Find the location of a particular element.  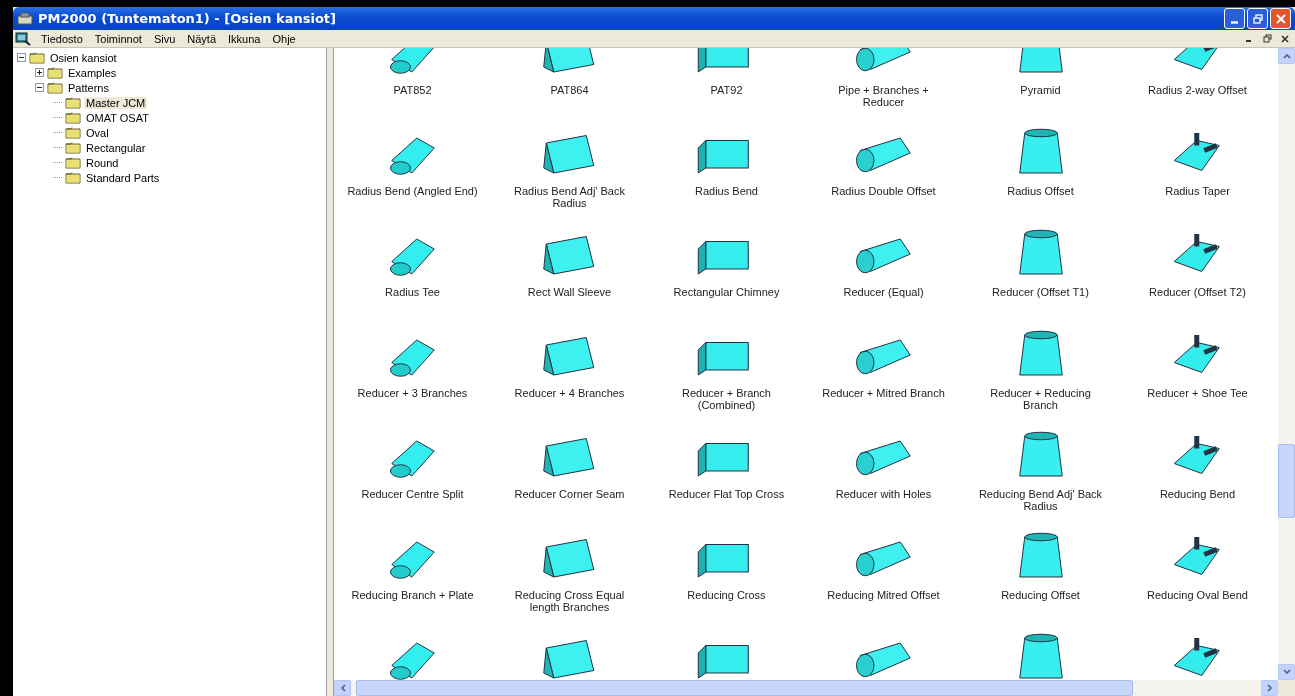

menu-item: Ikkuna is located at coordinates (244, 38).